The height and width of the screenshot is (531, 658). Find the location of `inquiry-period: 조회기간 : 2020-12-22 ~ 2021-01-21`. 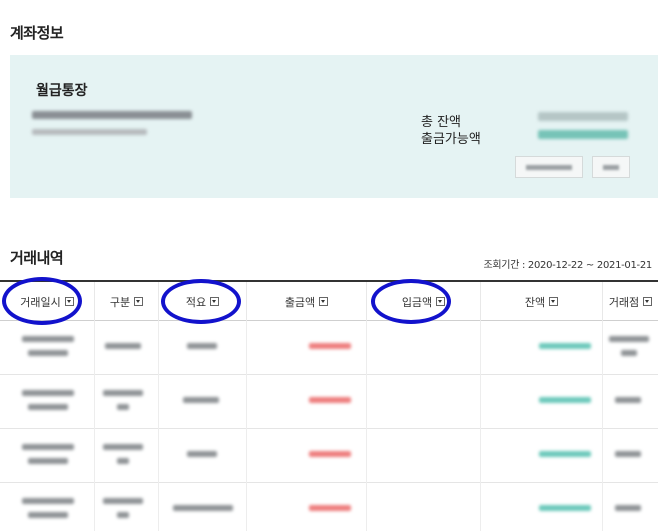

inquiry-period: 조회기간 : 2020-12-22 ~ 2021-01-21 is located at coordinates (568, 265).